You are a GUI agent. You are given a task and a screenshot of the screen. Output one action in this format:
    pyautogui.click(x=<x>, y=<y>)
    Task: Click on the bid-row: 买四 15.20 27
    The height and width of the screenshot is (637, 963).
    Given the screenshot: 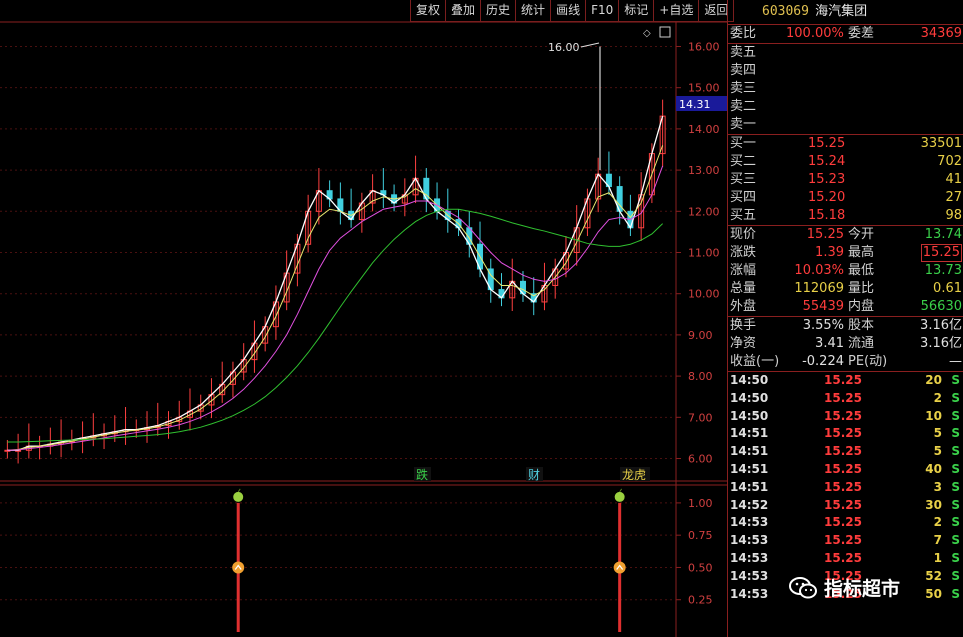 What is the action you would take?
    pyautogui.click(x=845, y=198)
    